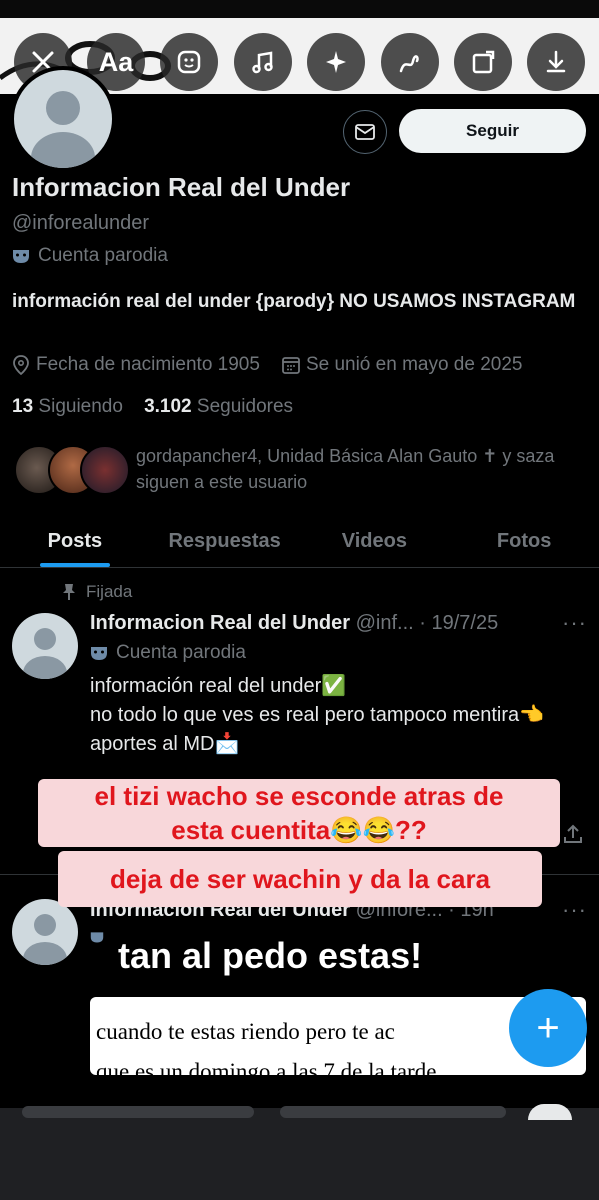  Describe the element at coordinates (262, 62) in the screenshot. I see `music-icon` at that location.